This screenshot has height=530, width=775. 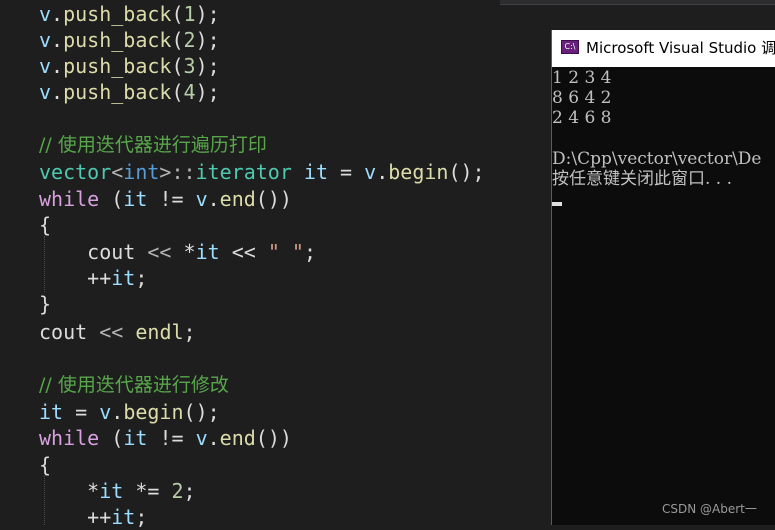 I want to click on console-cursor, so click(x=557, y=204).